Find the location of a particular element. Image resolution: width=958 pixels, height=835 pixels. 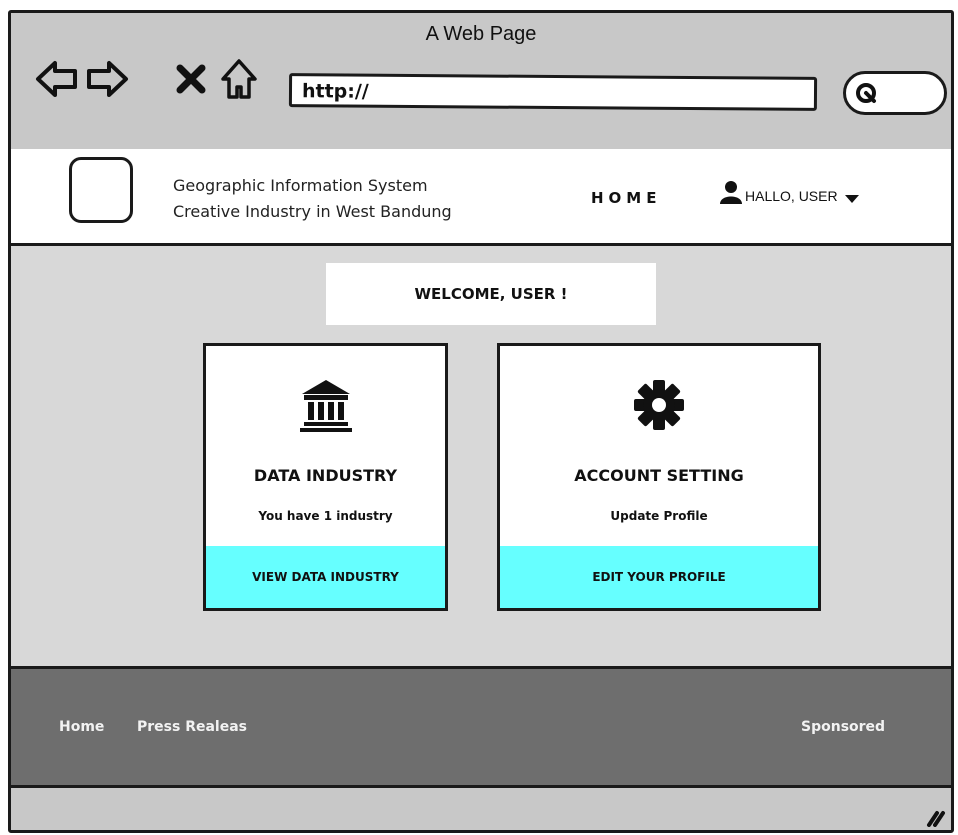

user-icon is located at coordinates (731, 193).